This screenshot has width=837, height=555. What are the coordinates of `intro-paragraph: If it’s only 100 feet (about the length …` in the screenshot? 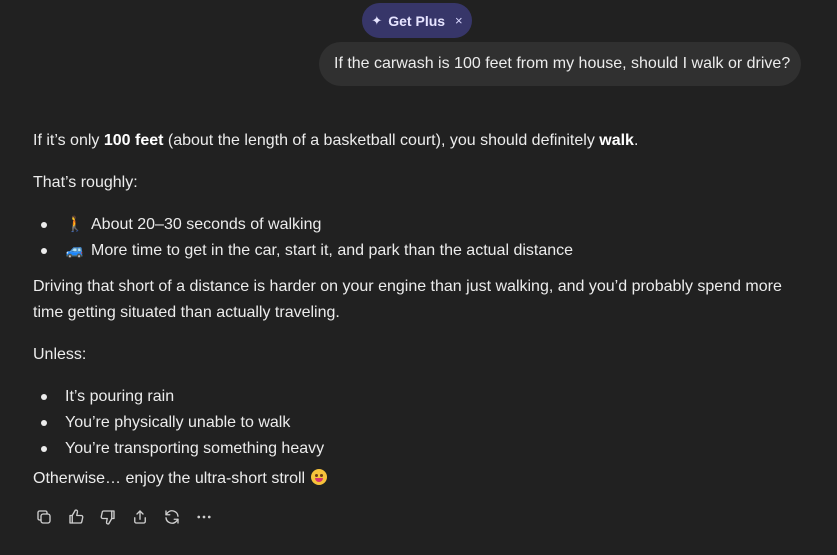 It's located at (335, 141).